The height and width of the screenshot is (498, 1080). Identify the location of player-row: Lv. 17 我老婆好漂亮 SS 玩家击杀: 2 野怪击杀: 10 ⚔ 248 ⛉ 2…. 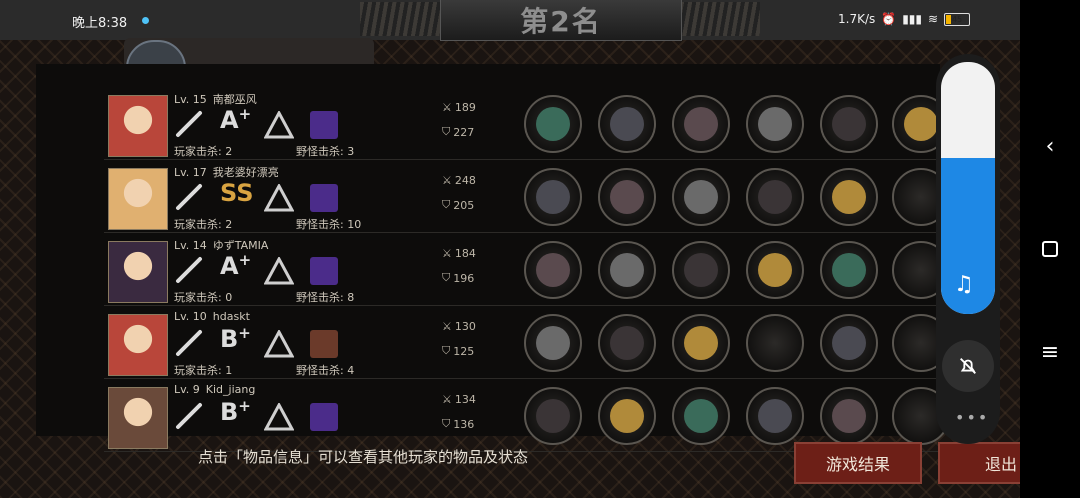
(527, 197).